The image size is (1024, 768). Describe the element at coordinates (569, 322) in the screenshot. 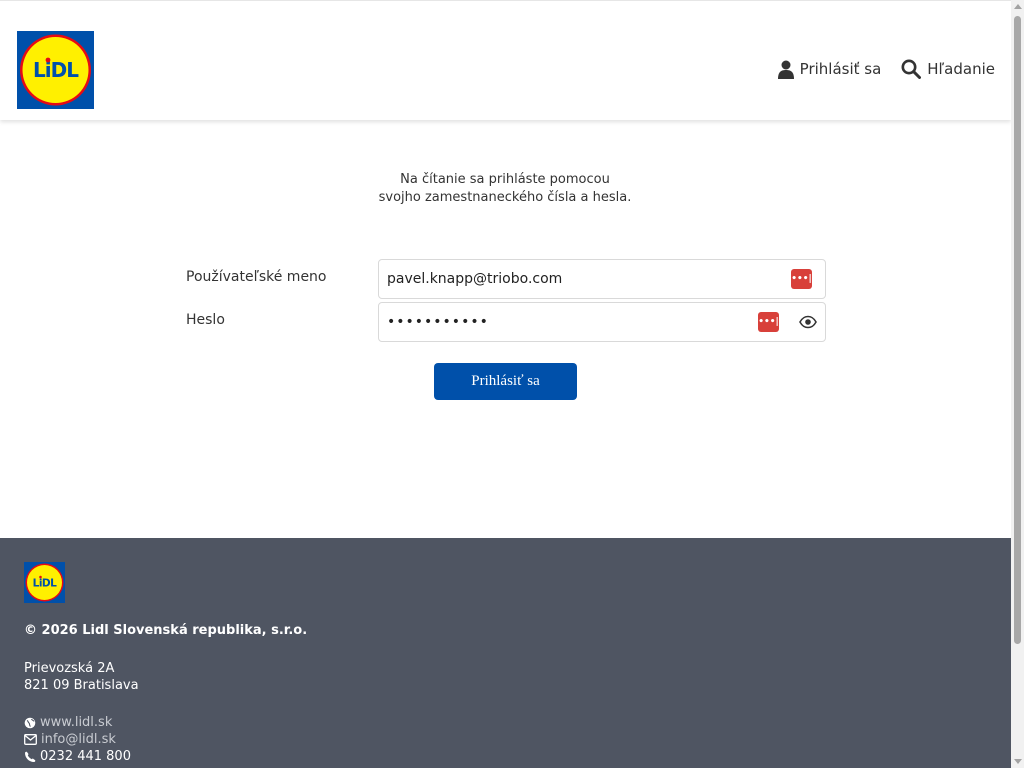

I see `password-input` at that location.